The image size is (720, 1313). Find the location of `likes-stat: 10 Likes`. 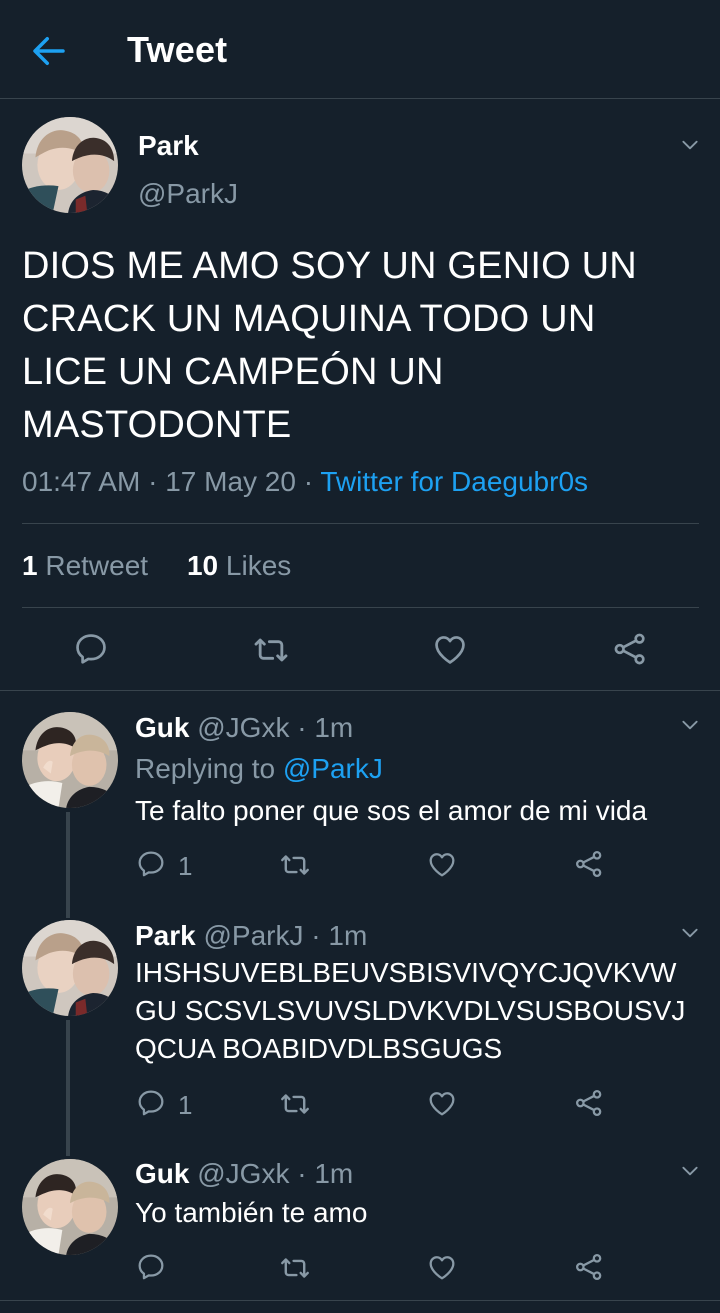

likes-stat: 10 Likes is located at coordinates (239, 565).